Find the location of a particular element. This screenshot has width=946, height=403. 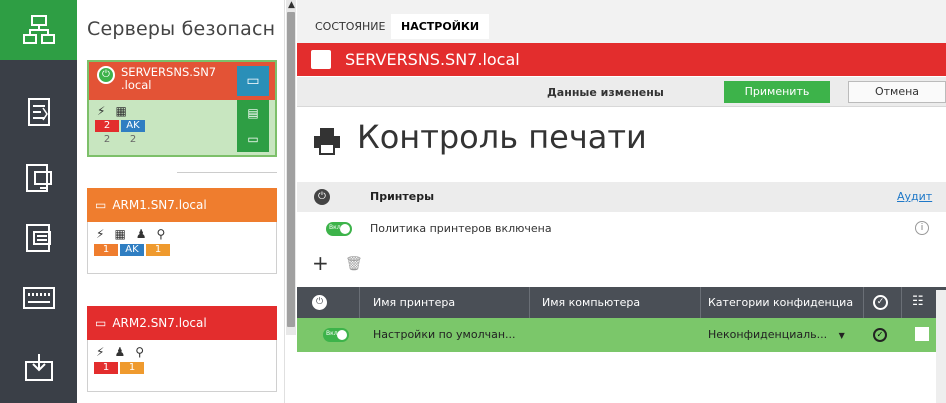

server-card-name: ARM1.SN7.local is located at coordinates (159, 205).